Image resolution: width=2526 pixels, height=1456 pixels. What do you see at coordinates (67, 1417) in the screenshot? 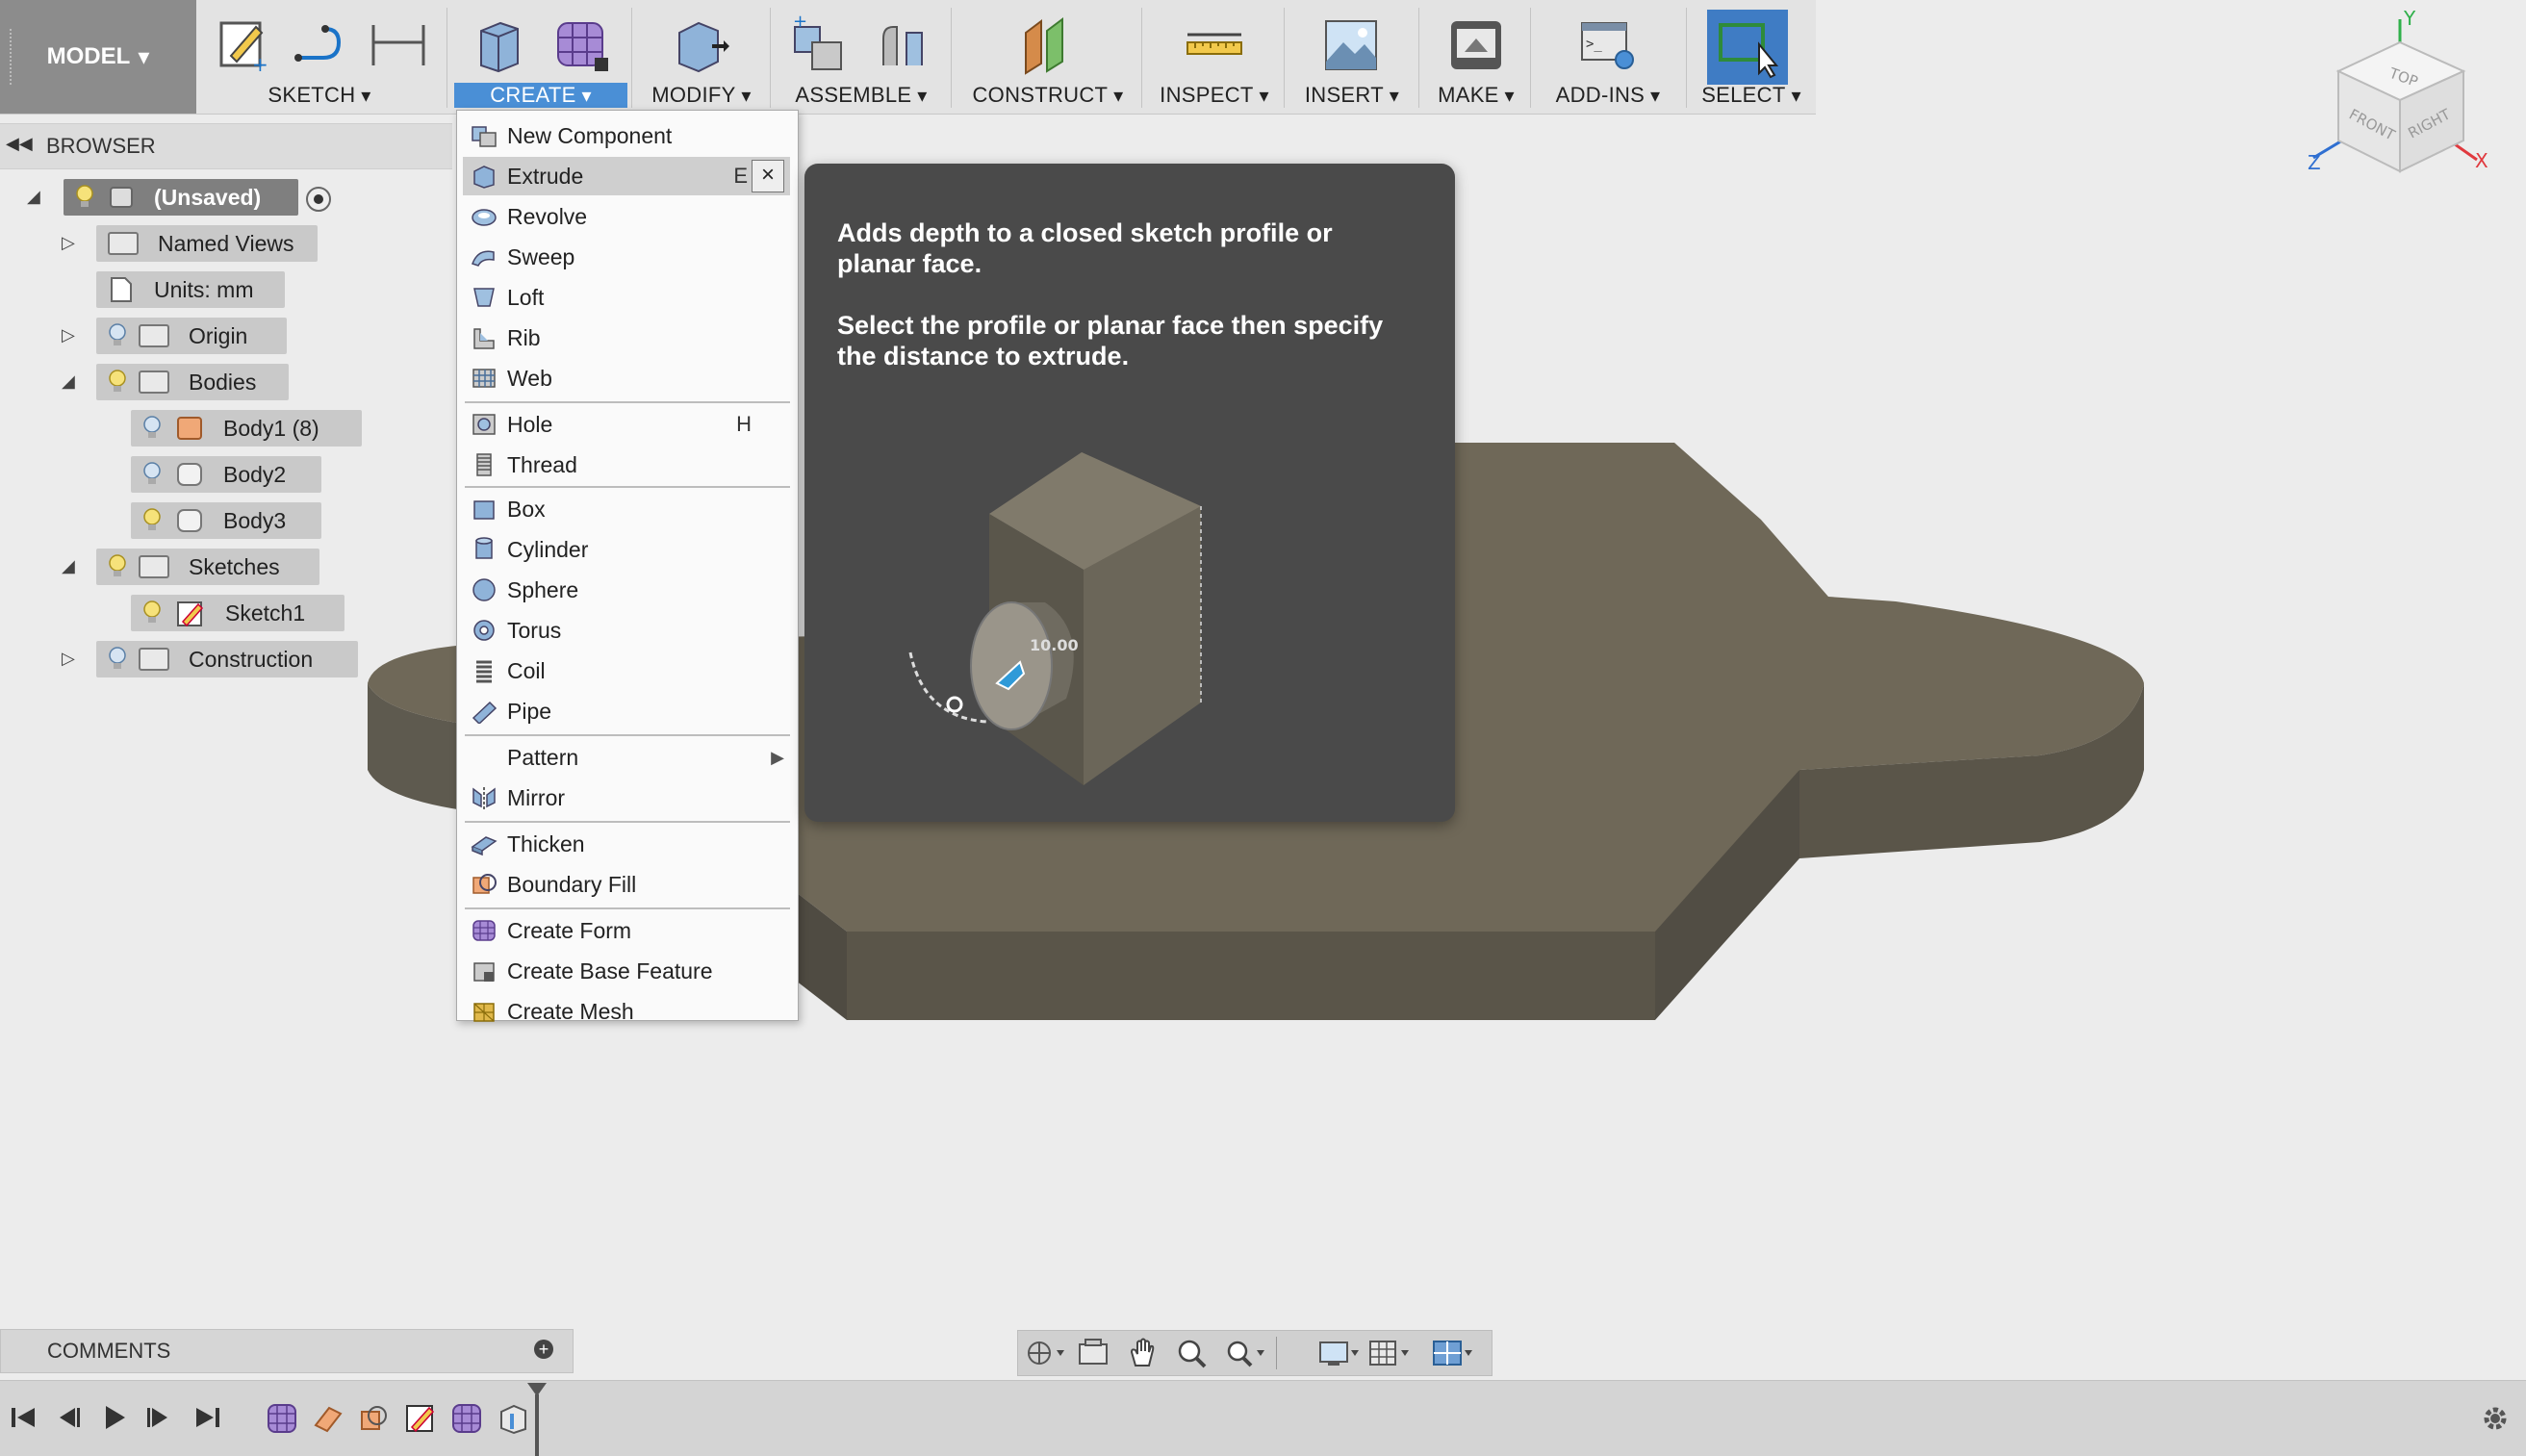
I see `step-back-icon` at bounding box center [67, 1417].